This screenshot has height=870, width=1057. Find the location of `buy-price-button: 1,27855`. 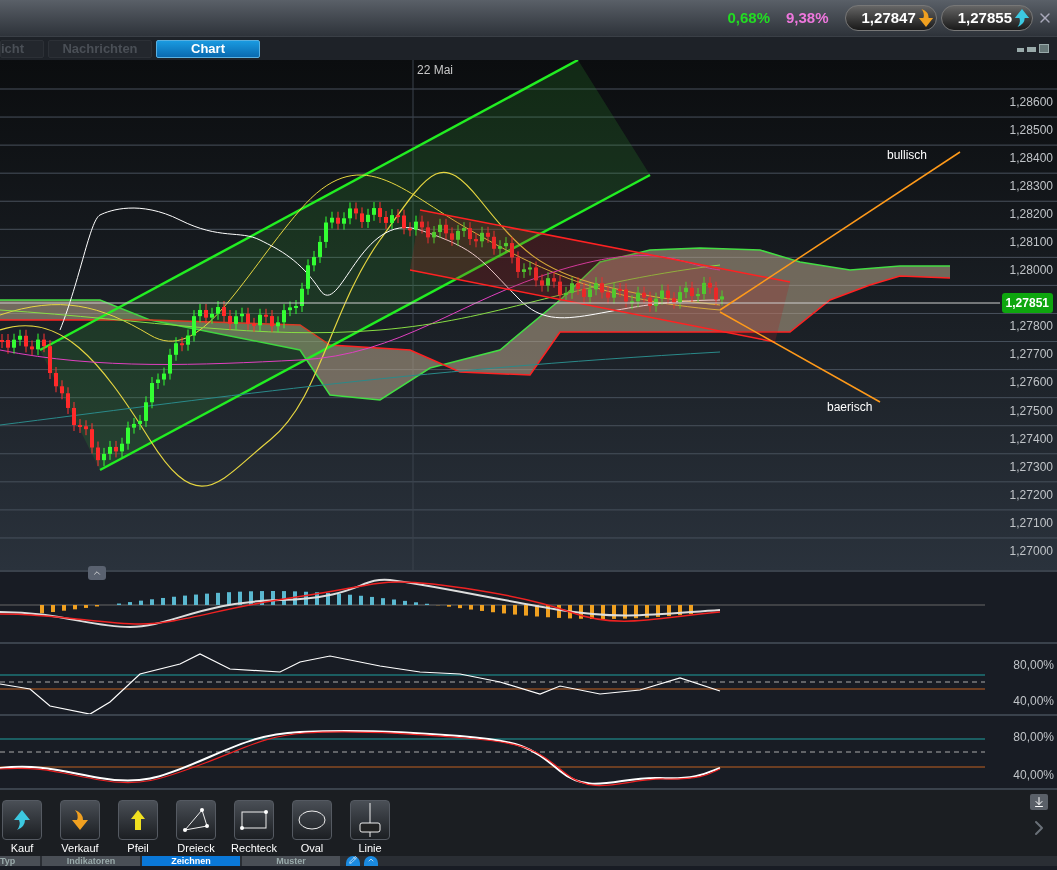

buy-price-button: 1,27855 is located at coordinates (986, 18).